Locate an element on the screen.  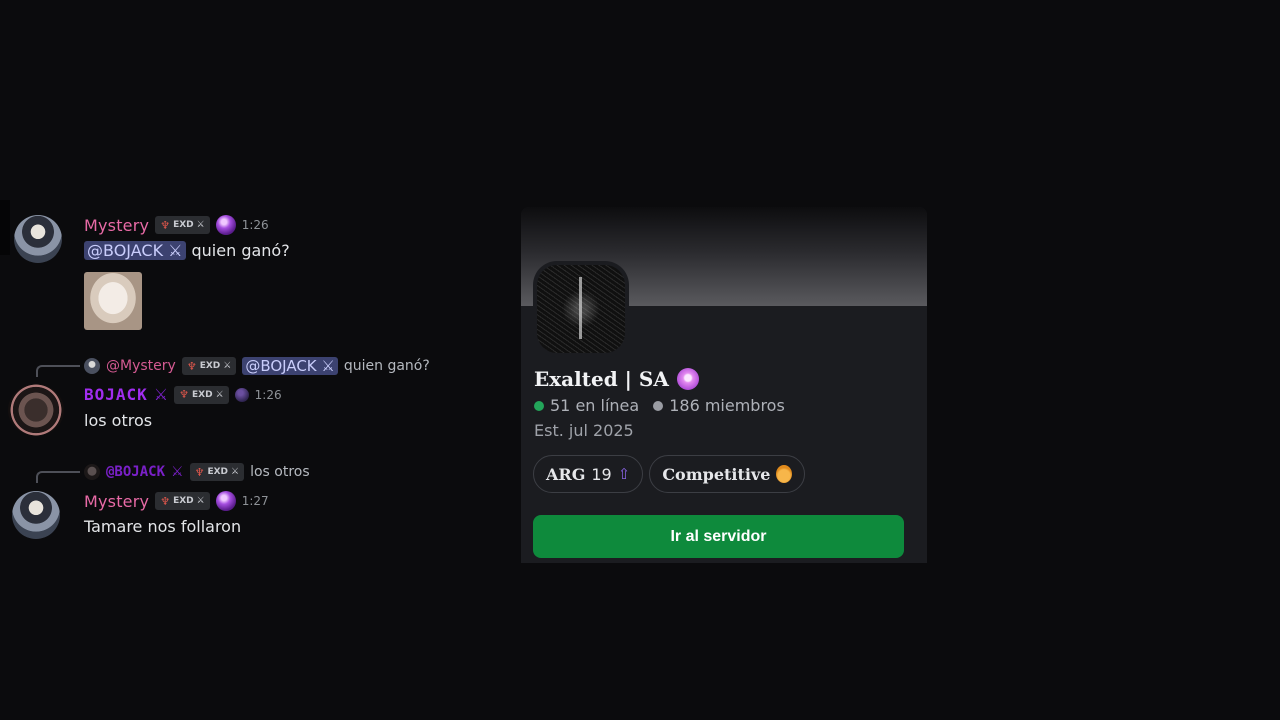
server-name: Exalted | SA is located at coordinates (616, 379).